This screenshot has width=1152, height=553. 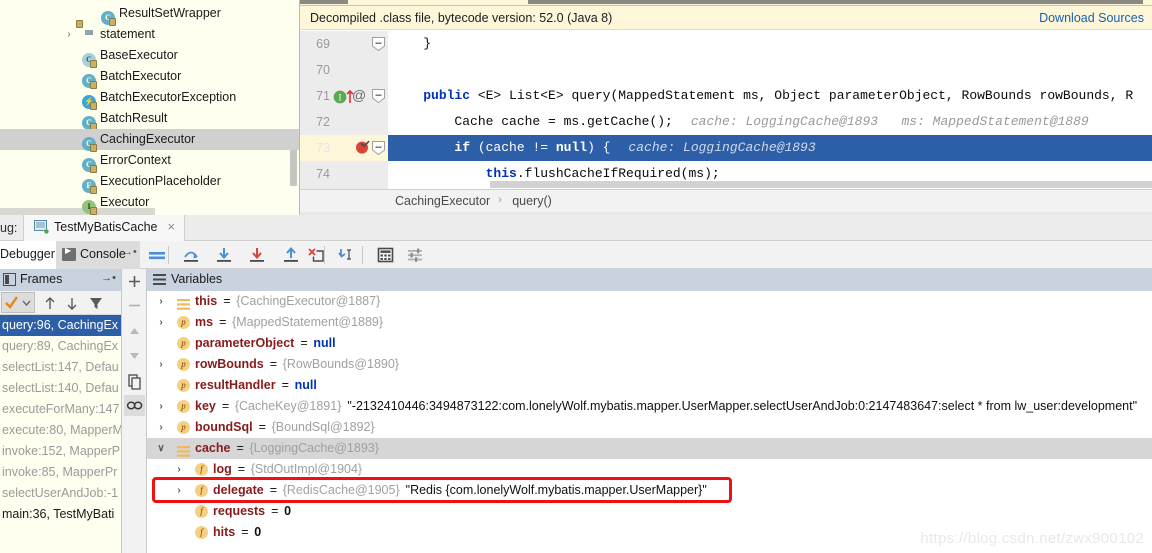 I want to click on add-watch-button, so click(x=134, y=281).